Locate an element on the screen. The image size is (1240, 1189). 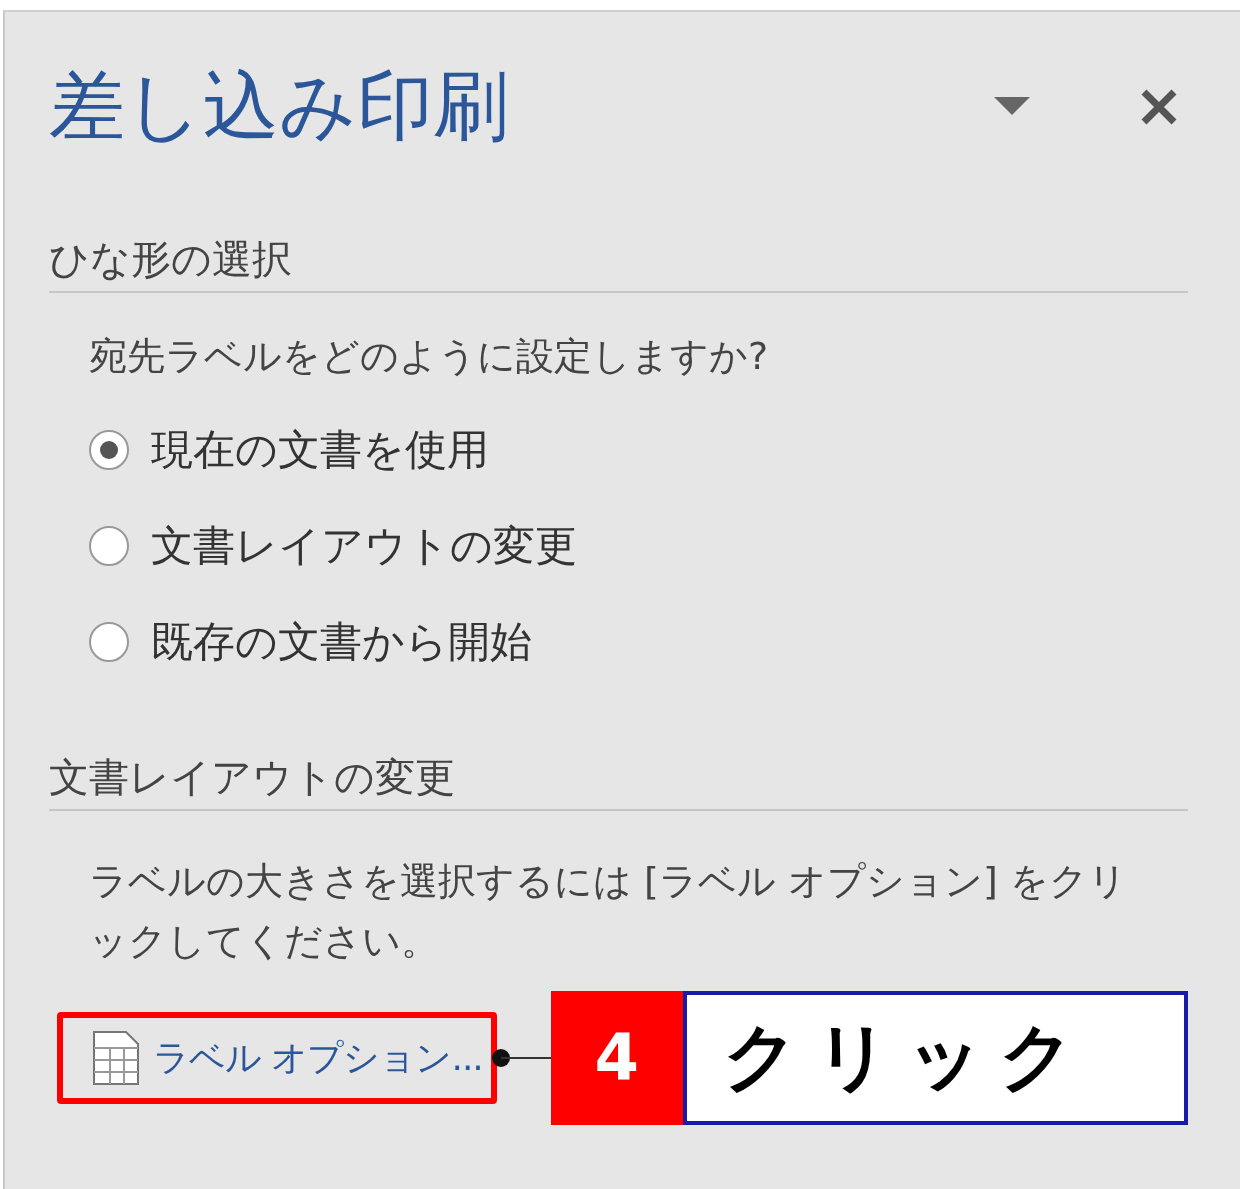
close-icon is located at coordinates (1159, 107).